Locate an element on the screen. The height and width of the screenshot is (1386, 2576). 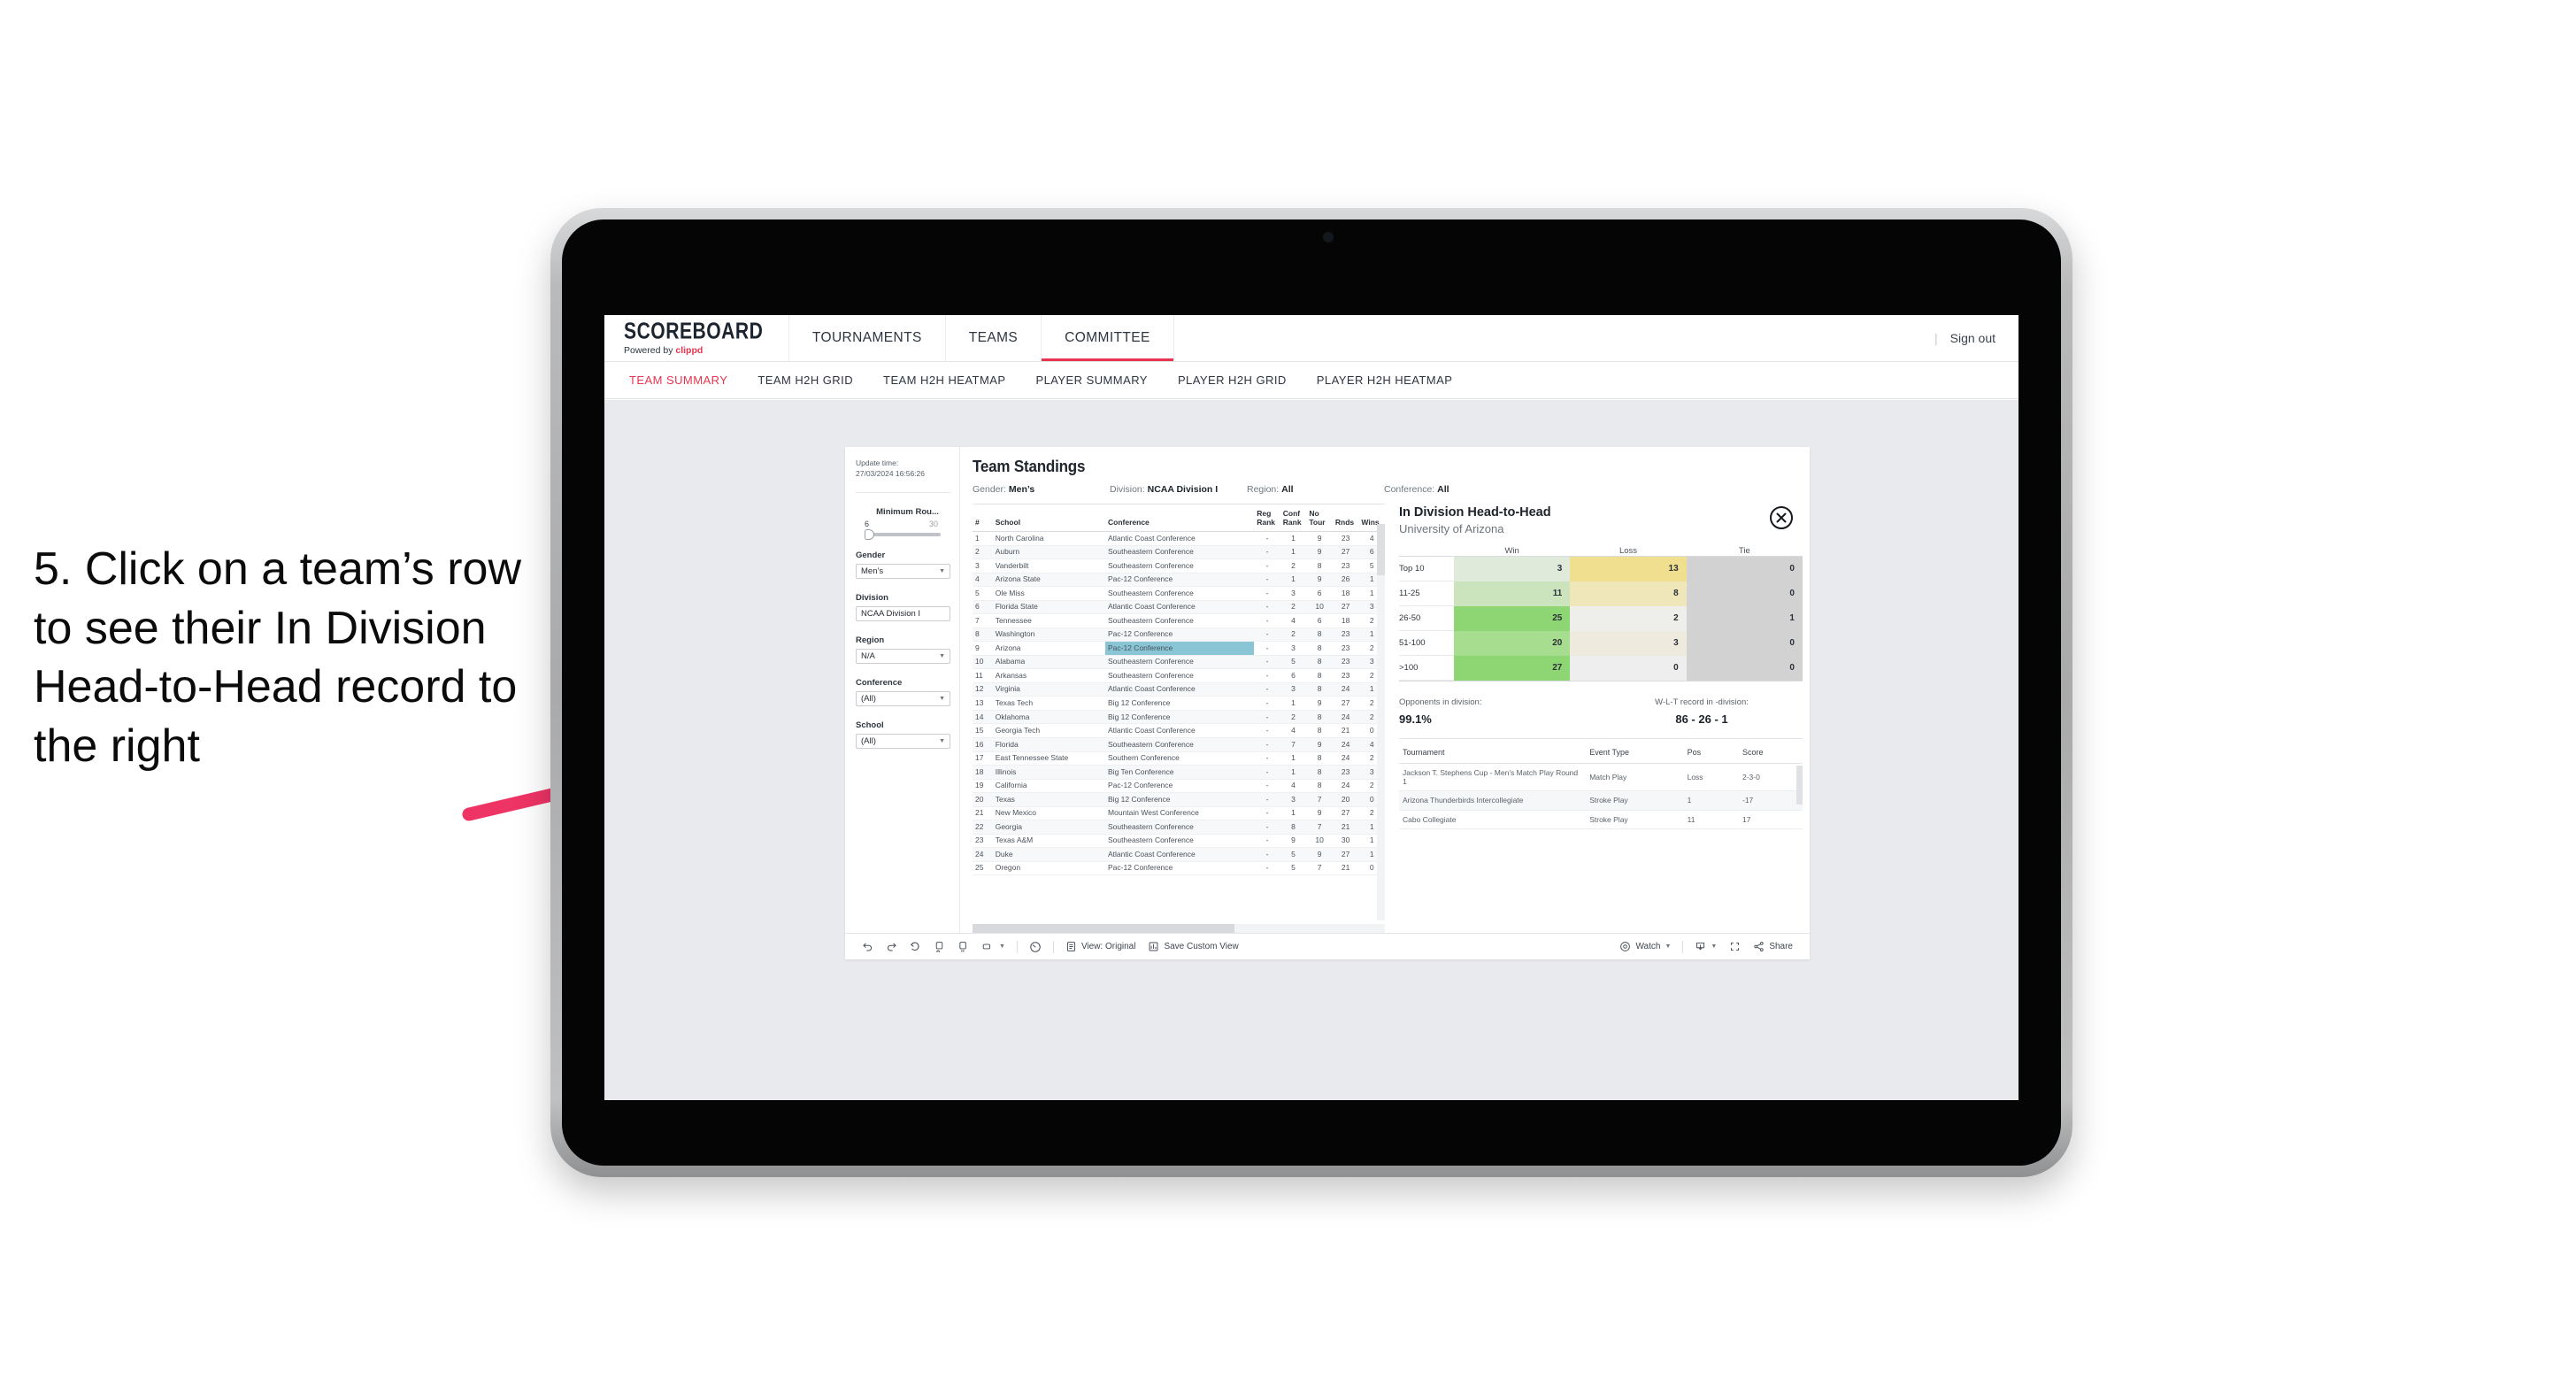
revert-button is located at coordinates (915, 947).